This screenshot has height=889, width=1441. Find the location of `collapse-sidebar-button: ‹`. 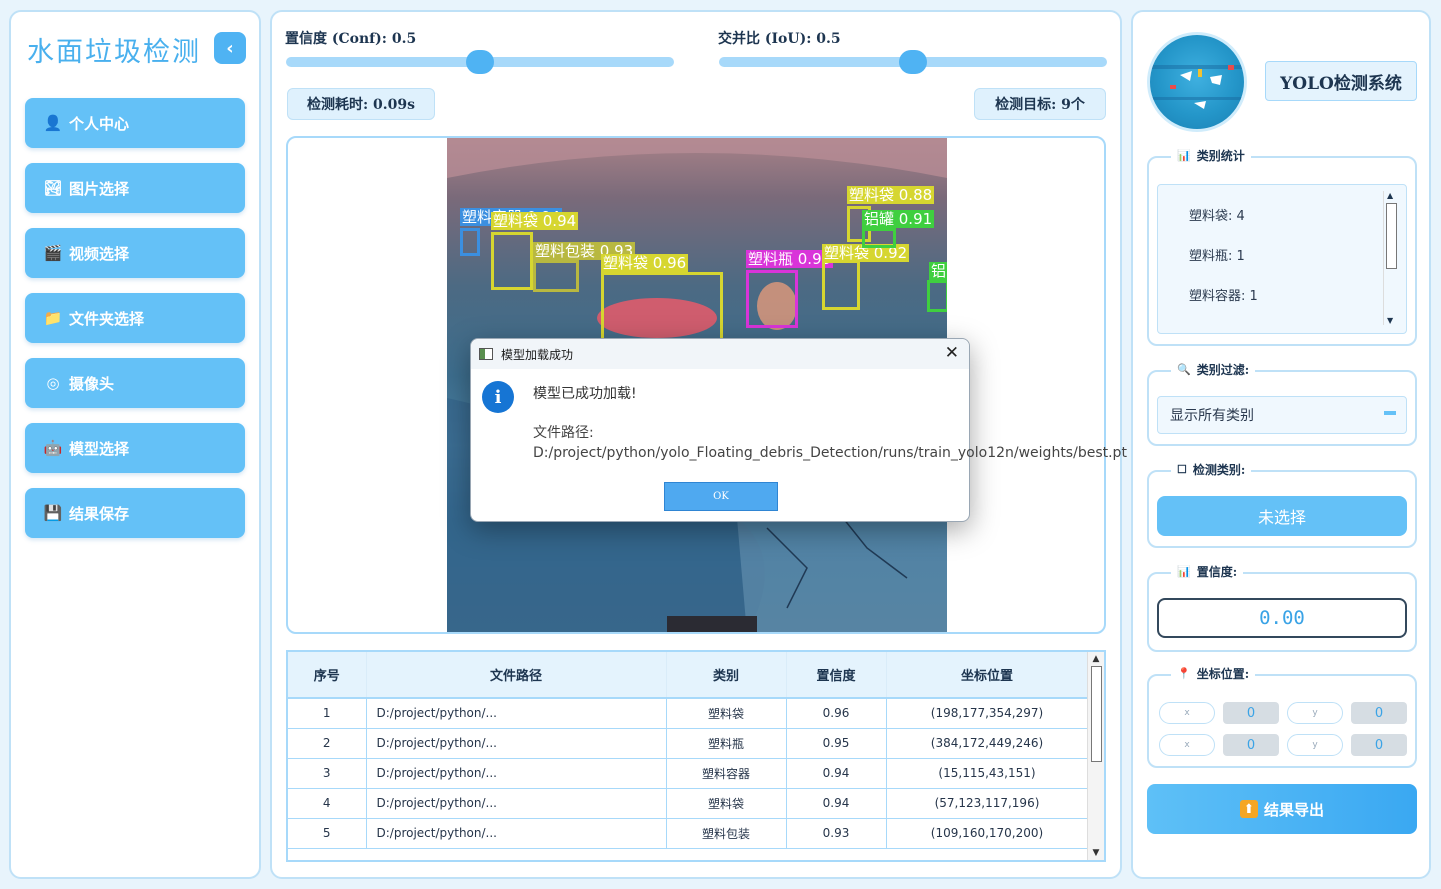

collapse-sidebar-button: ‹ is located at coordinates (230, 48).